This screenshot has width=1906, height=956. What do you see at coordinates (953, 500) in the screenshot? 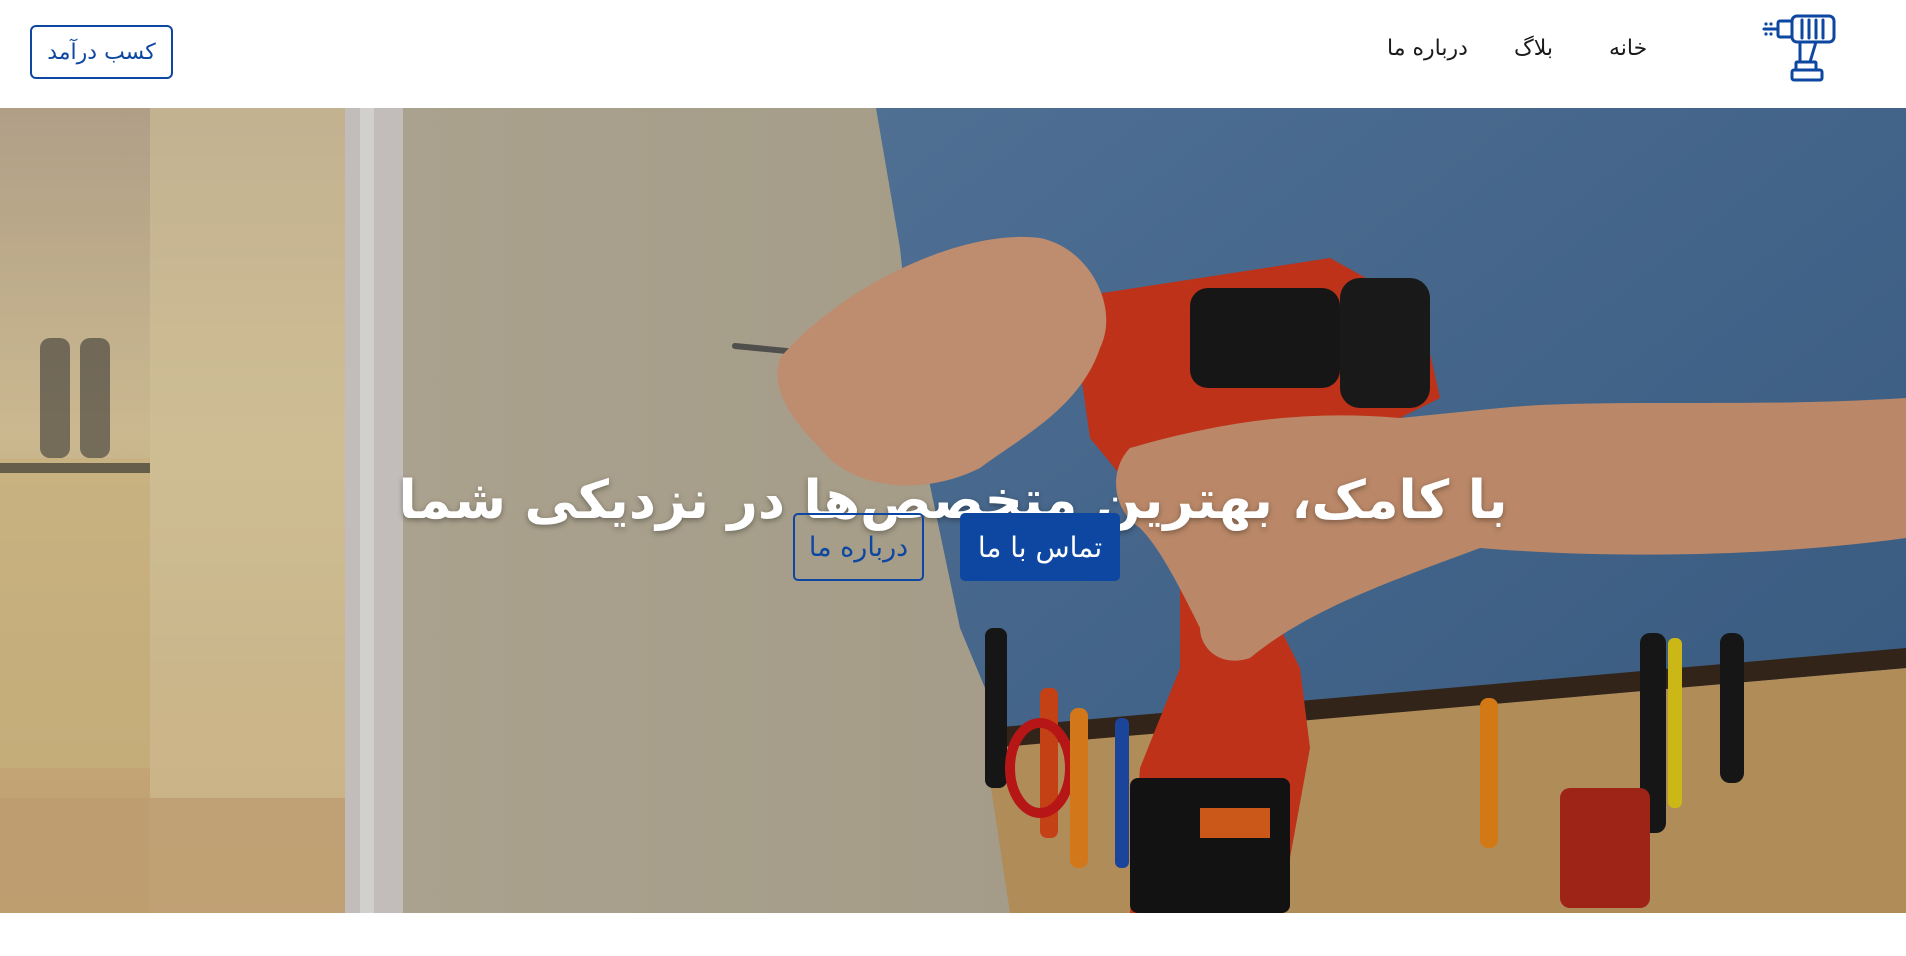
I see `hero-title: با کامک، بهترین متخصص‌ها در نزدیکی شما` at bounding box center [953, 500].